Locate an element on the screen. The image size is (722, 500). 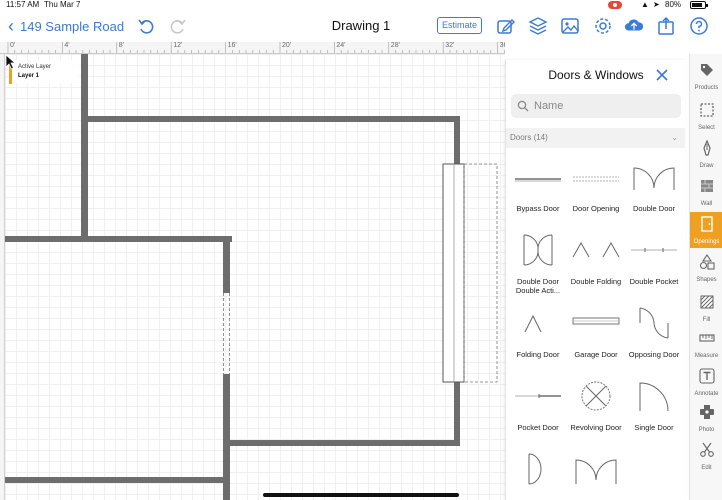
search-field is located at coordinates (596, 106).